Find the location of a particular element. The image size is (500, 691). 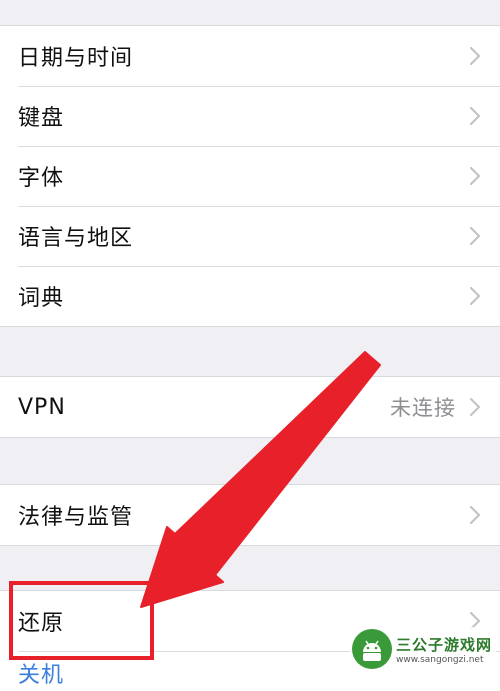

watermark: 三公子游戏网 www.sangongzi.net is located at coordinates (422, 649).